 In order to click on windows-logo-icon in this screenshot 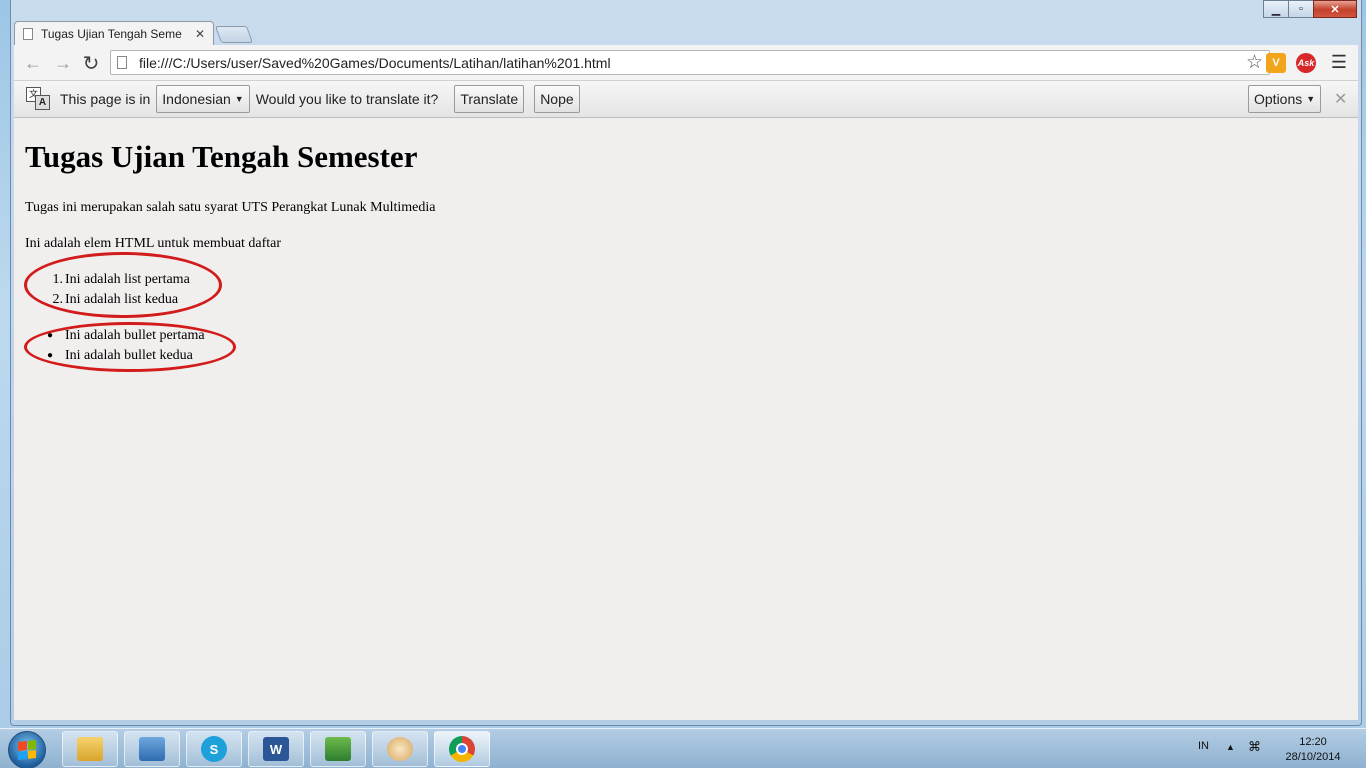, I will do `click(27, 750)`.